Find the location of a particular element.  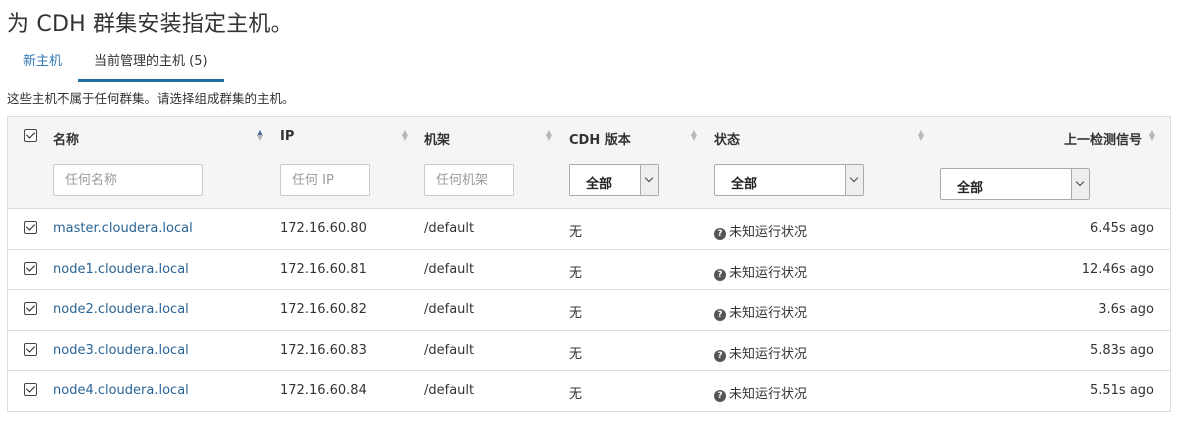

status-filter-value: 全部 is located at coordinates (744, 184).